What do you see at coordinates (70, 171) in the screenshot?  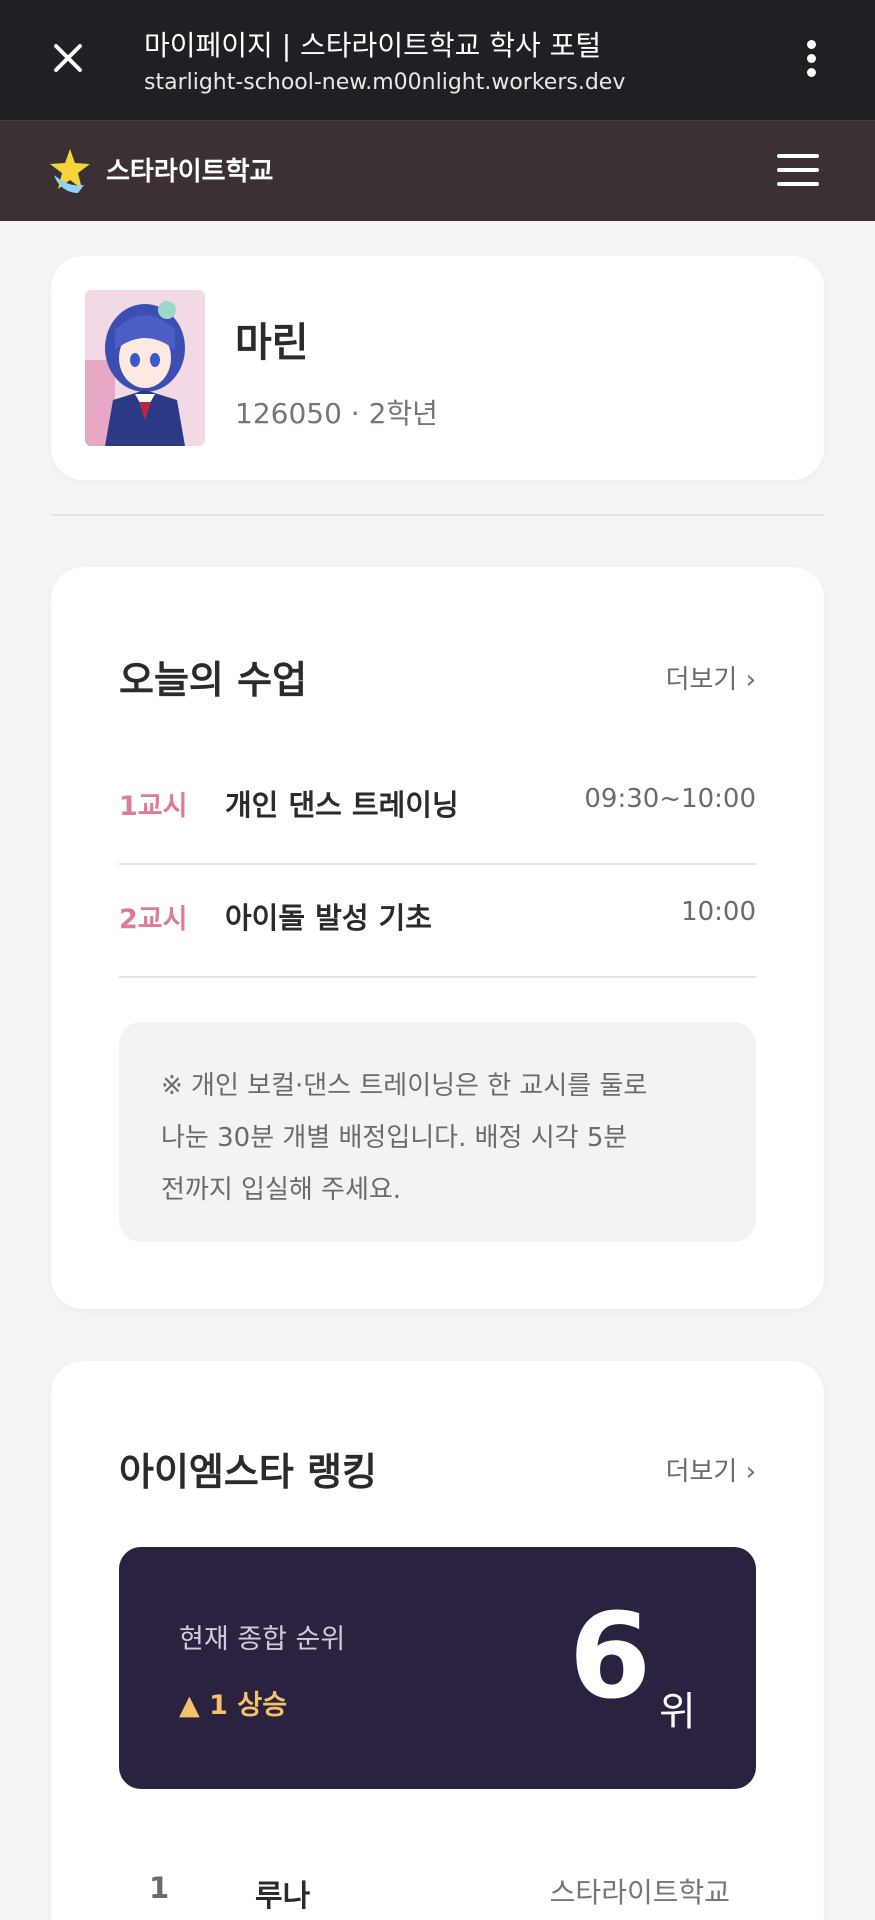 I see `star-logo-icon` at bounding box center [70, 171].